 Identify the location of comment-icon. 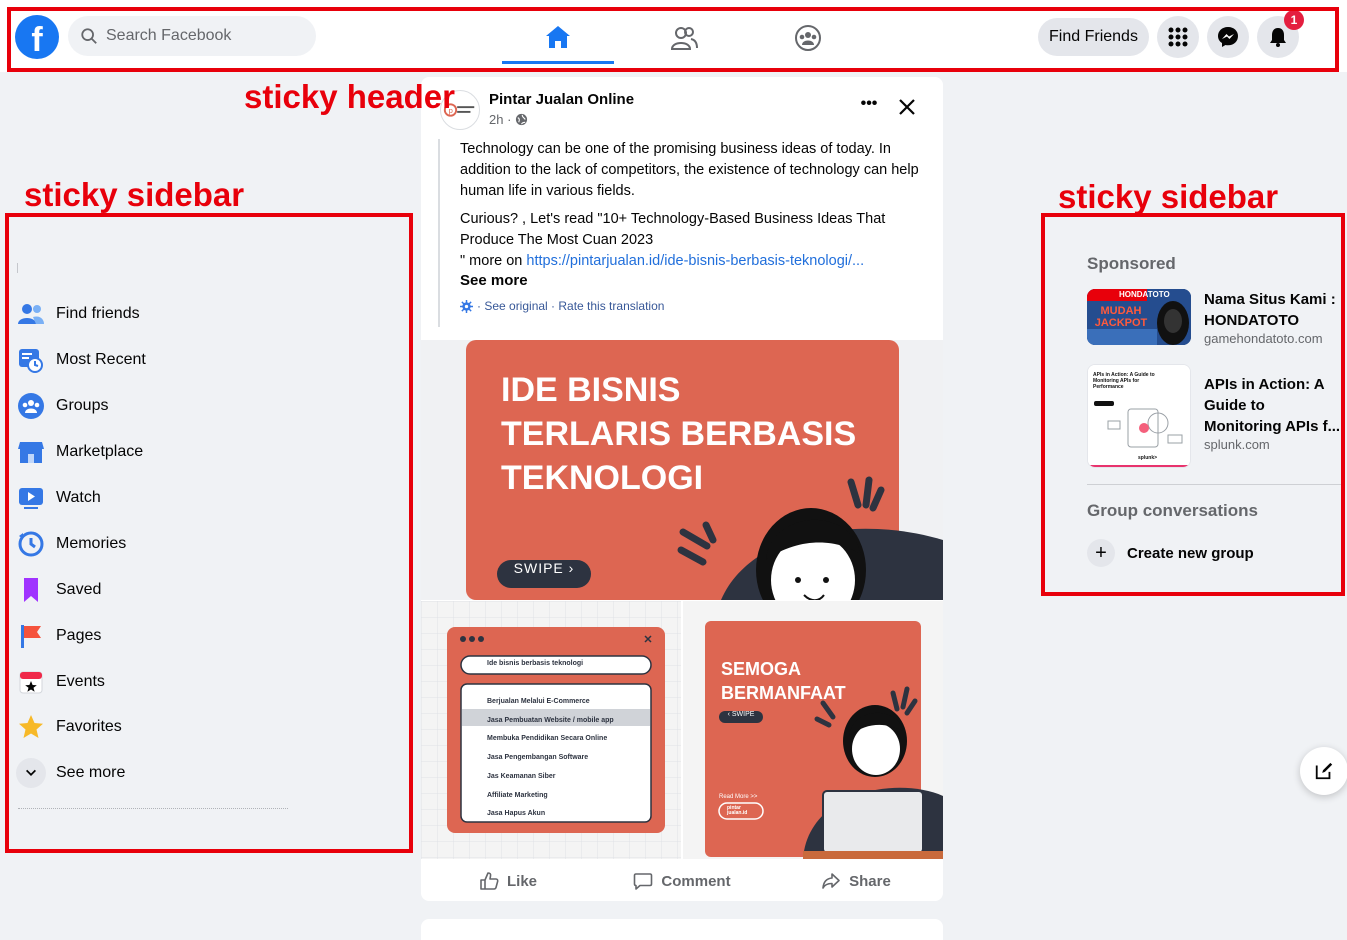
(643, 881).